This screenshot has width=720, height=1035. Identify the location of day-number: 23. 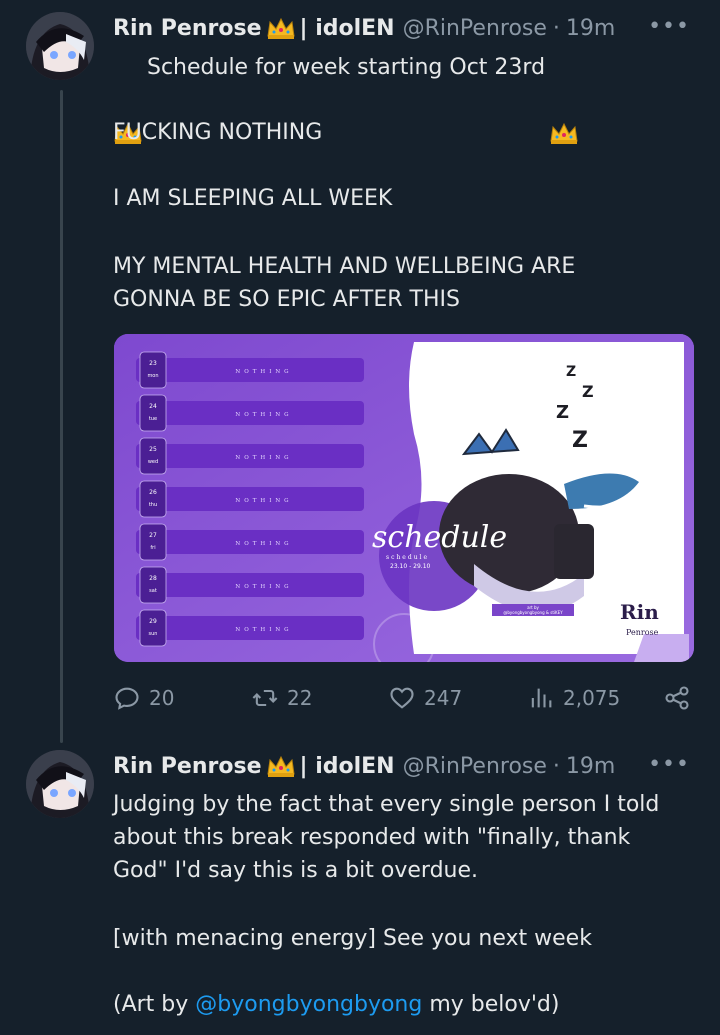
(153, 363).